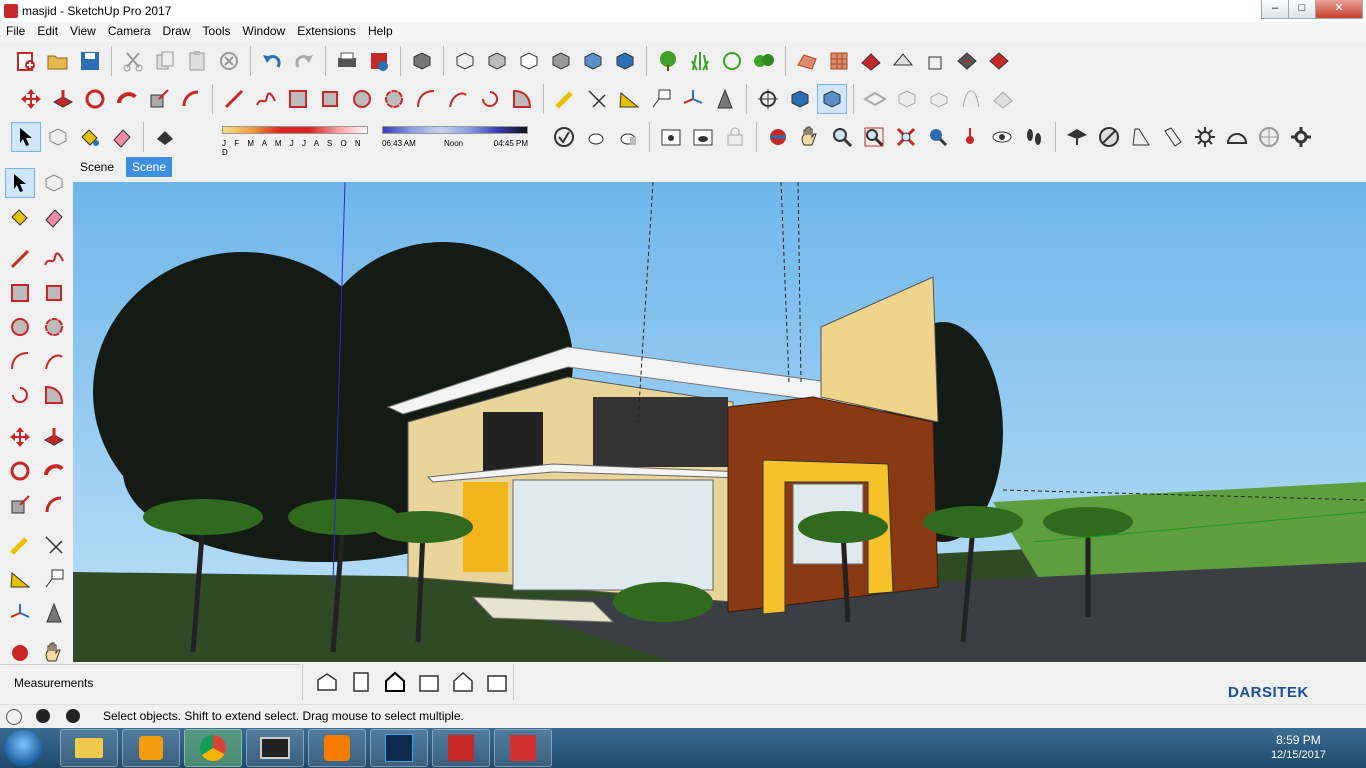 The width and height of the screenshot is (1366, 768). I want to click on cut-icon, so click(133, 61).